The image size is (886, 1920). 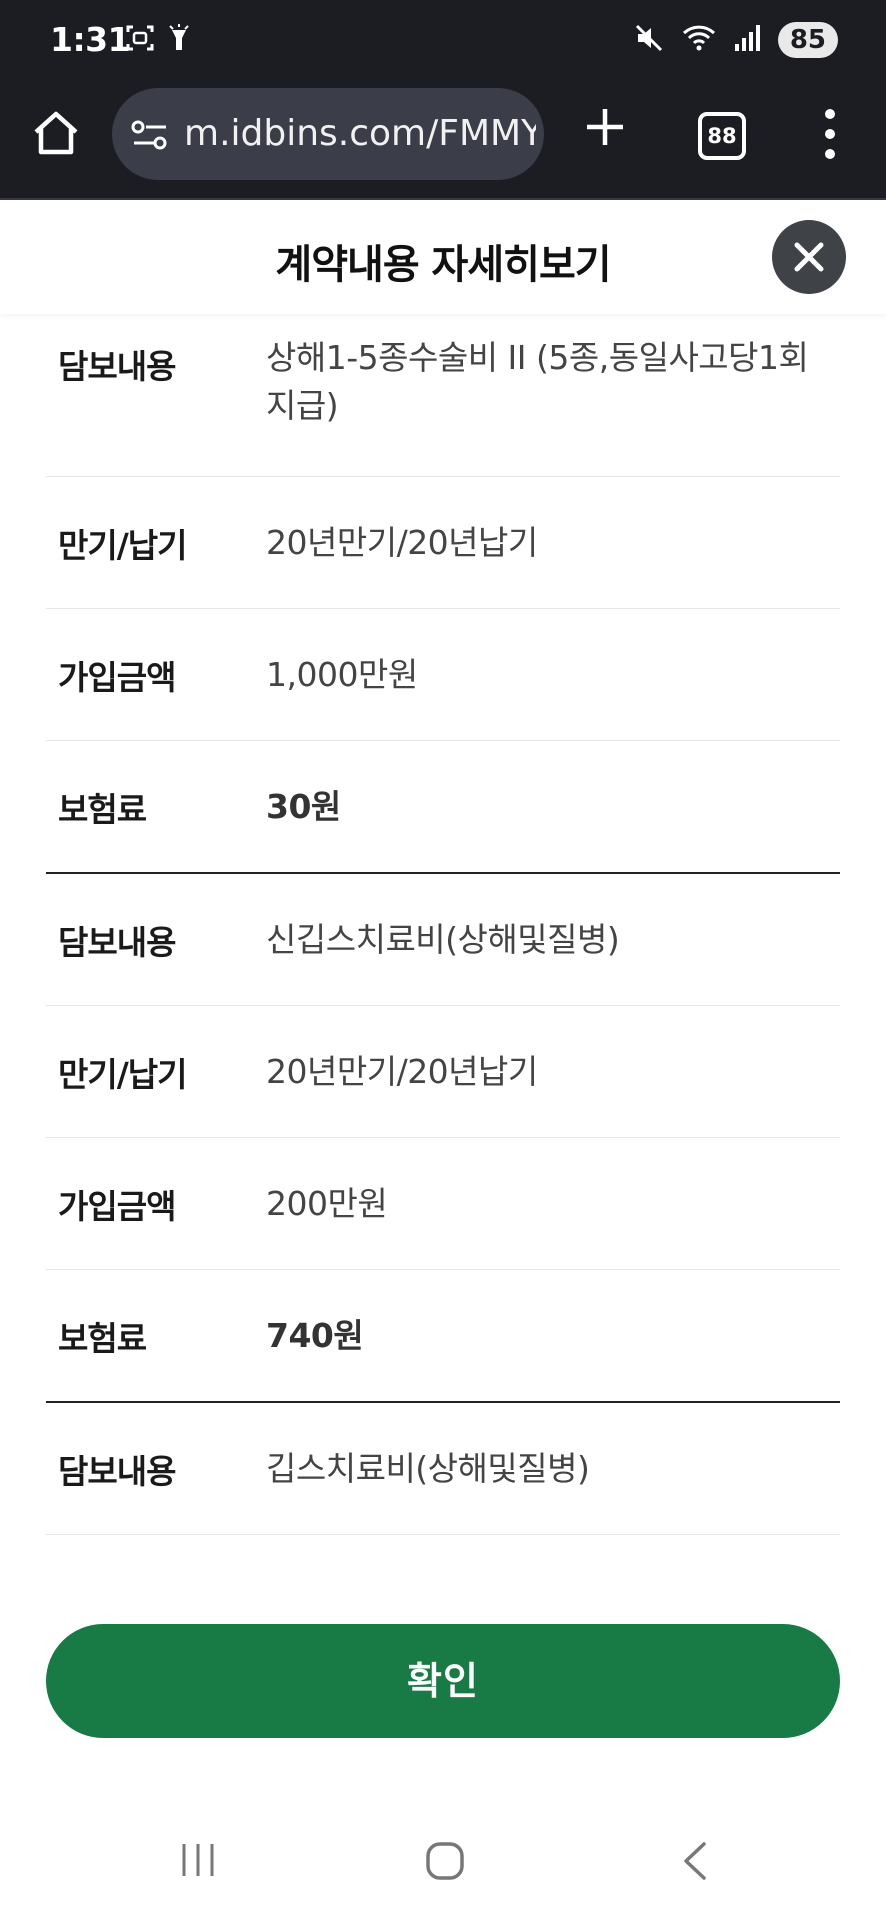 What do you see at coordinates (537, 381) in the screenshot?
I see `row-value: 상해1-5종수술비 II (5종,동일사고당1회 지급)` at bounding box center [537, 381].